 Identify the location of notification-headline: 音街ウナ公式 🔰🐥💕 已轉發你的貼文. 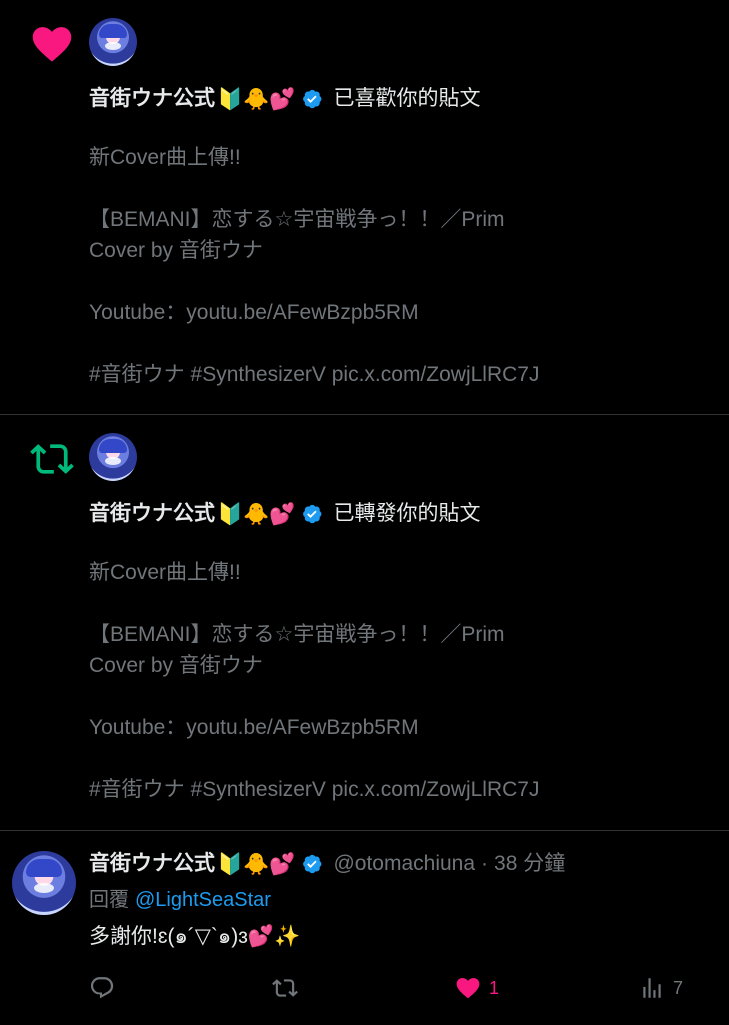
(284, 514).